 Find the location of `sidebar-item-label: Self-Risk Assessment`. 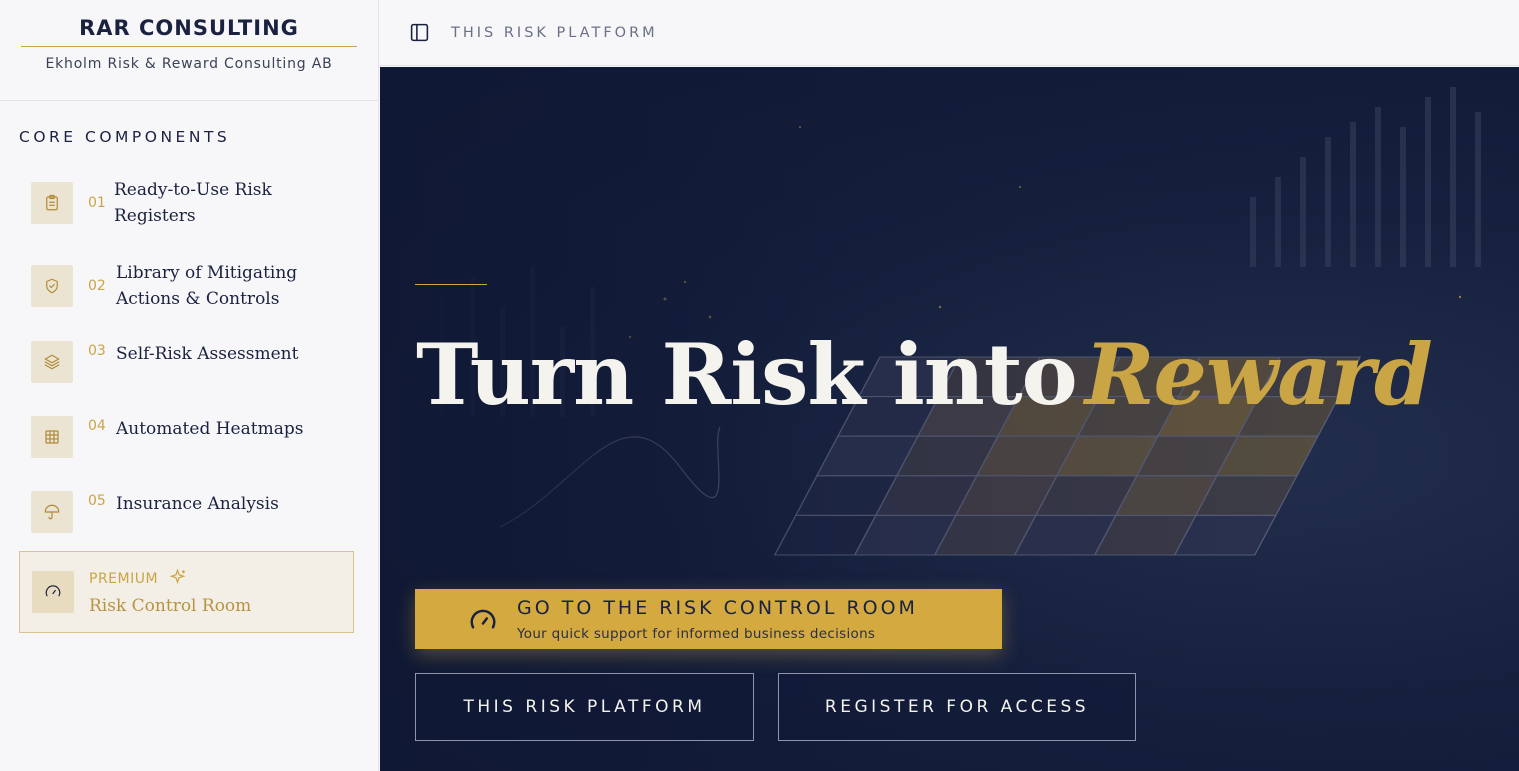

sidebar-item-label: Self-Risk Assessment is located at coordinates (207, 354).